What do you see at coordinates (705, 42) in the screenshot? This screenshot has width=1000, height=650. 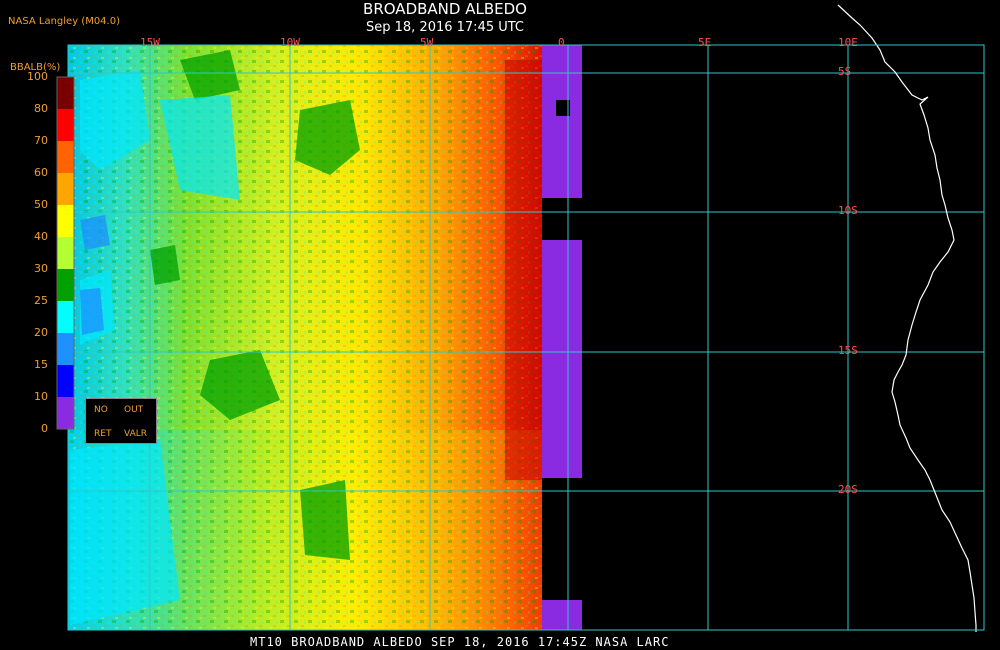 I see `longitude-label: 5E` at bounding box center [705, 42].